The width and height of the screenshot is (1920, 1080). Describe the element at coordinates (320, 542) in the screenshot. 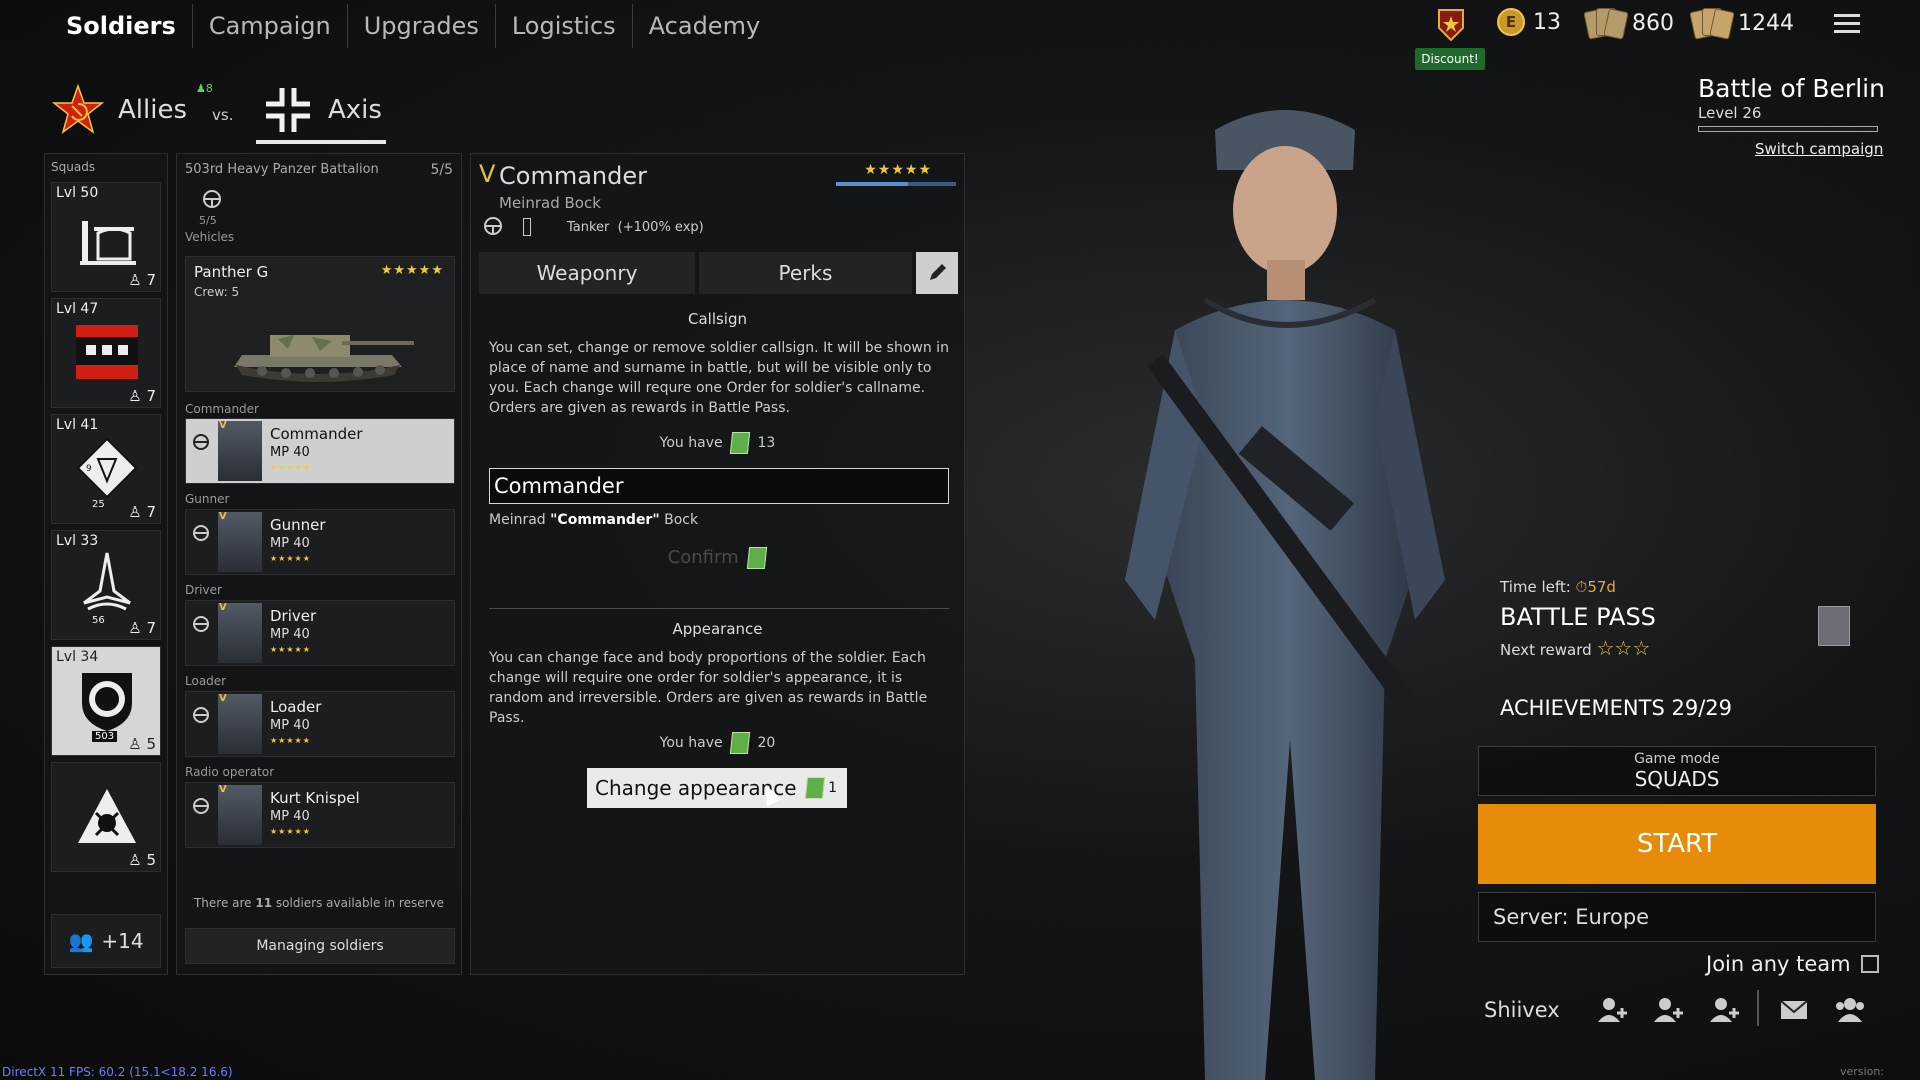

I see `soldier-row-gunner: V Gunner MP 40 ★★★★★` at that location.